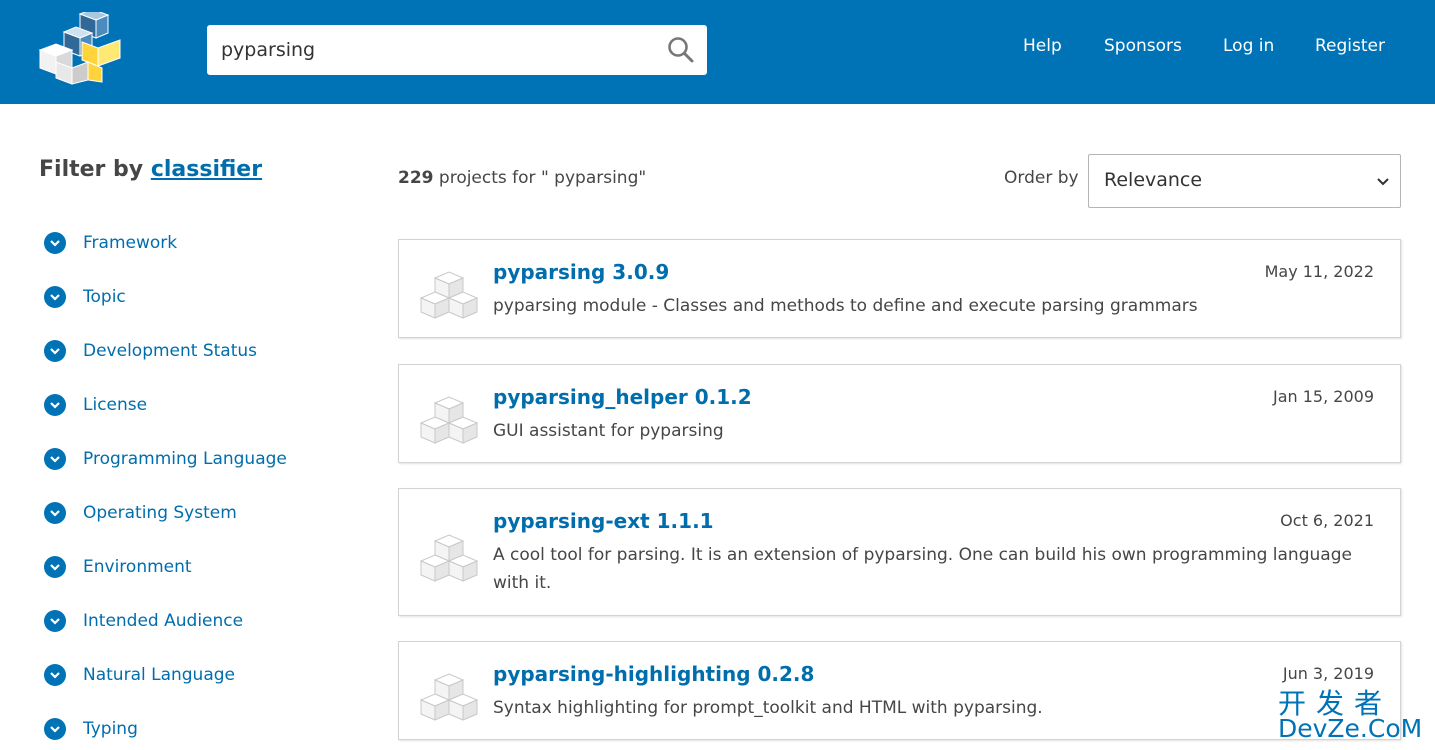 This screenshot has height=750, width=1435. Describe the element at coordinates (1153, 180) in the screenshot. I see `order-by-value: Relevance` at that location.